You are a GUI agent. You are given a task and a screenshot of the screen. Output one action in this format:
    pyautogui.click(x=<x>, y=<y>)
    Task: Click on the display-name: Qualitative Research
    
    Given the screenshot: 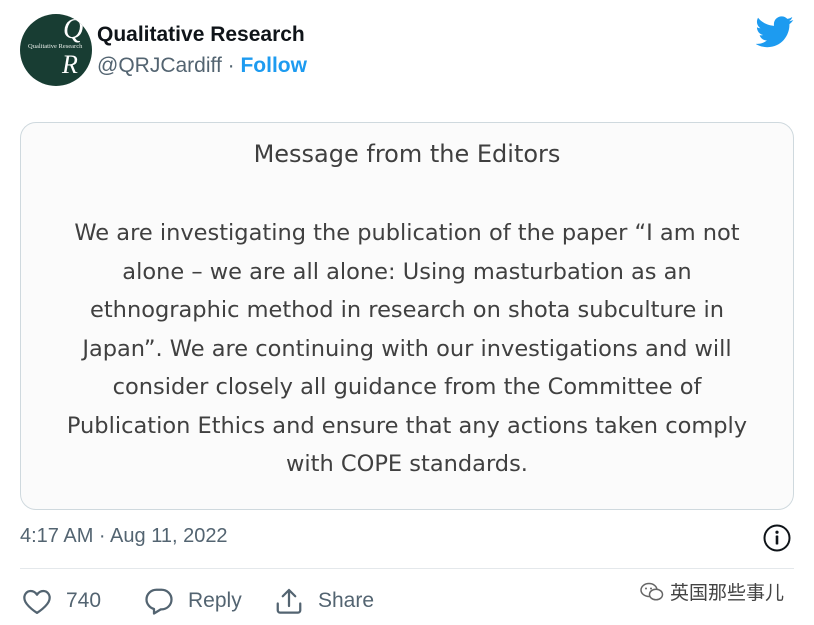 What is the action you would take?
    pyautogui.click(x=201, y=35)
    